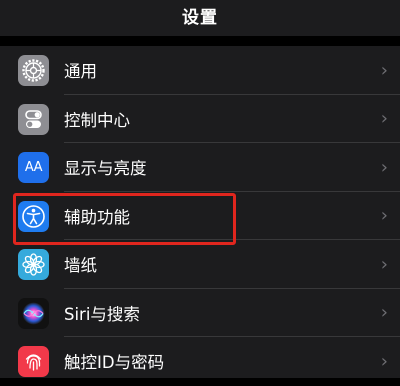 Image resolution: width=400 pixels, height=386 pixels. I want to click on page-title: 设置, so click(200, 17).